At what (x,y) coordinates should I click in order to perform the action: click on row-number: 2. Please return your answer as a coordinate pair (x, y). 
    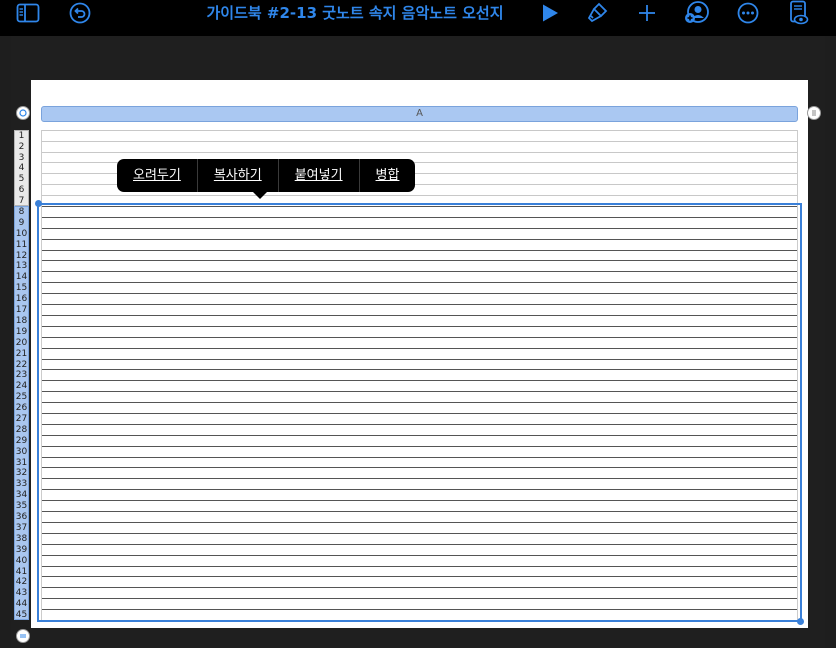
    Looking at the image, I should click on (21, 146).